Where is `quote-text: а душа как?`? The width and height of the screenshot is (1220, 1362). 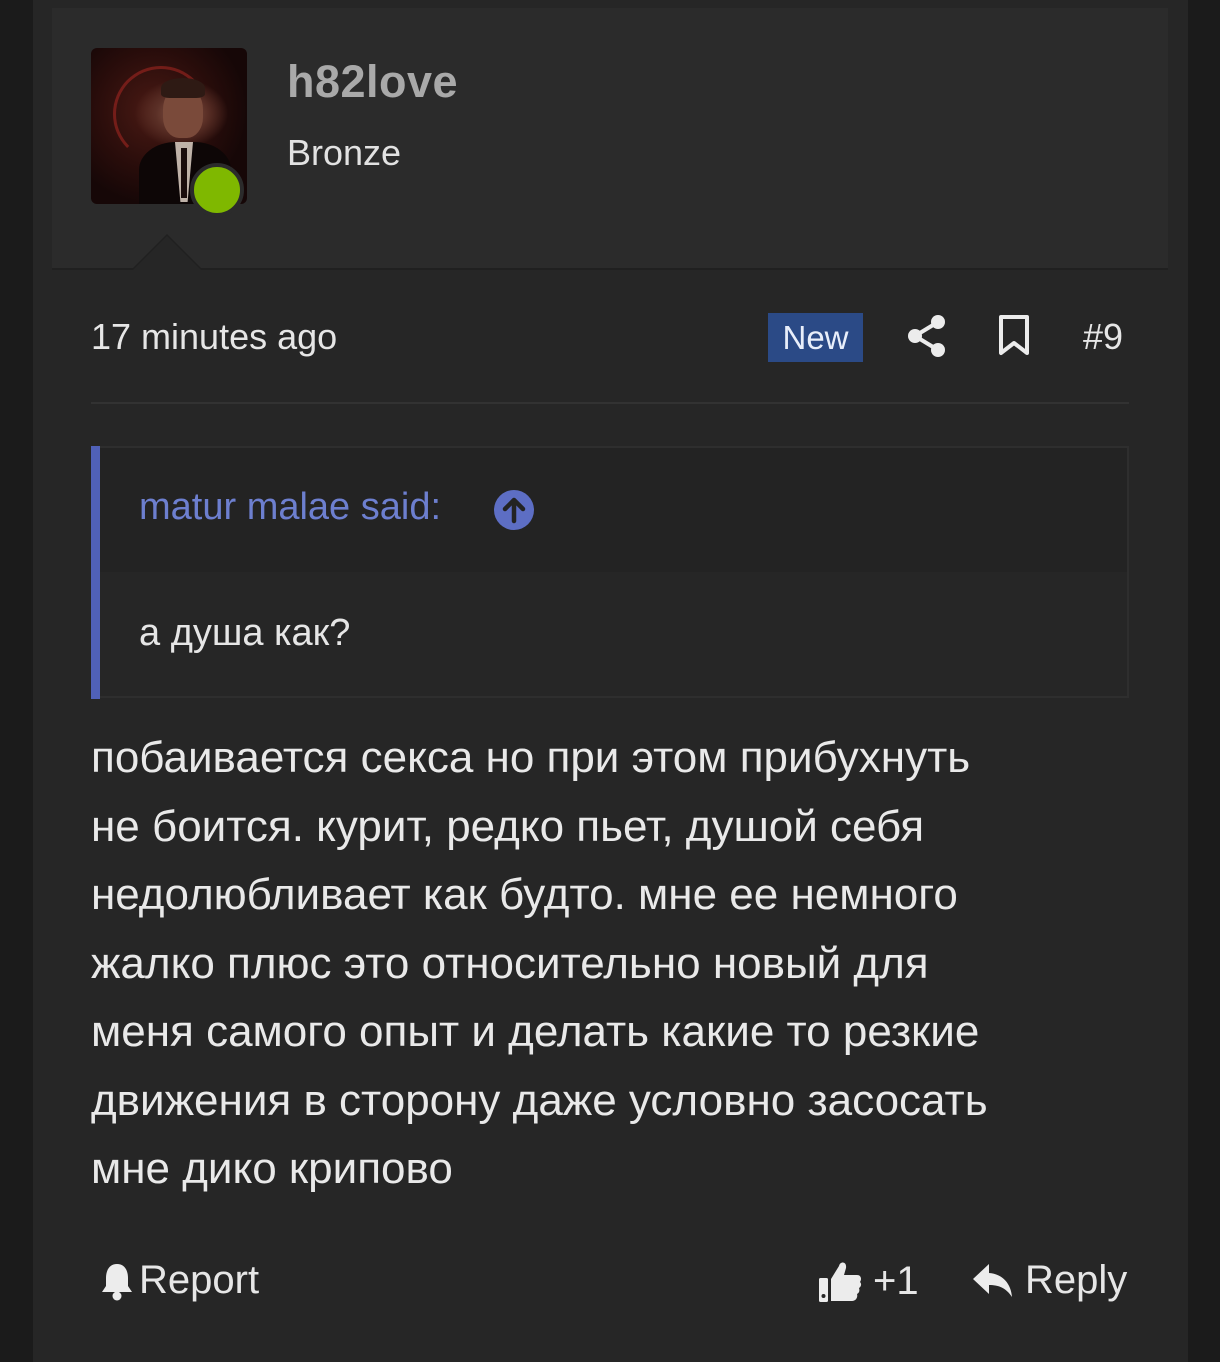
quote-text: а душа как? is located at coordinates (245, 633).